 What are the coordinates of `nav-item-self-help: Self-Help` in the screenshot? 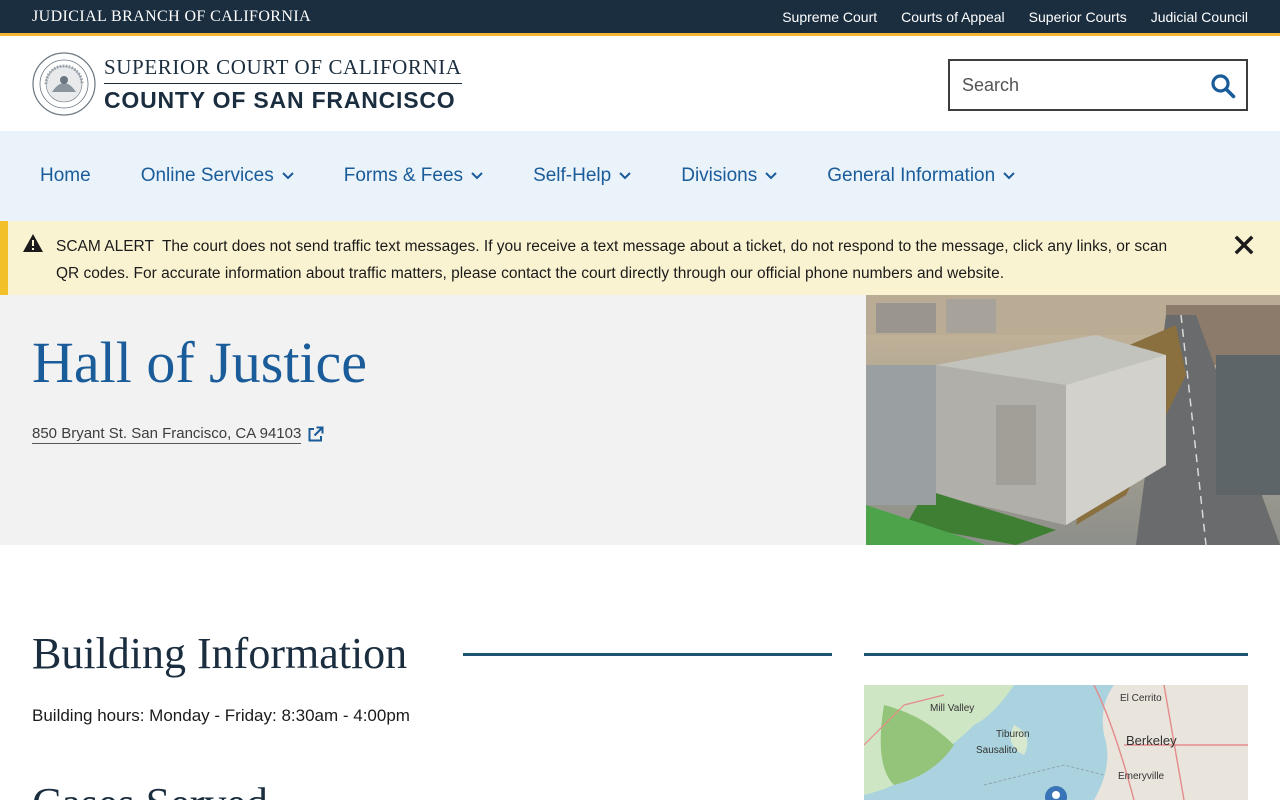 It's located at (582, 176).